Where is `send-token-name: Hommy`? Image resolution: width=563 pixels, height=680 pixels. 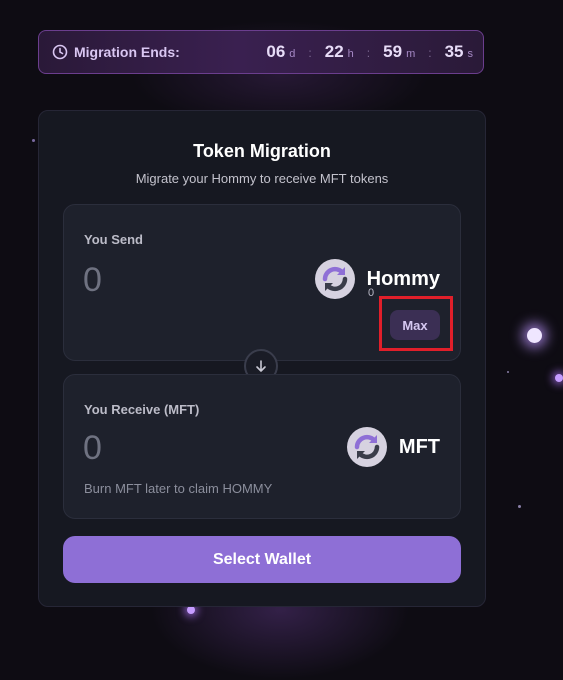 send-token-name: Hommy is located at coordinates (403, 278).